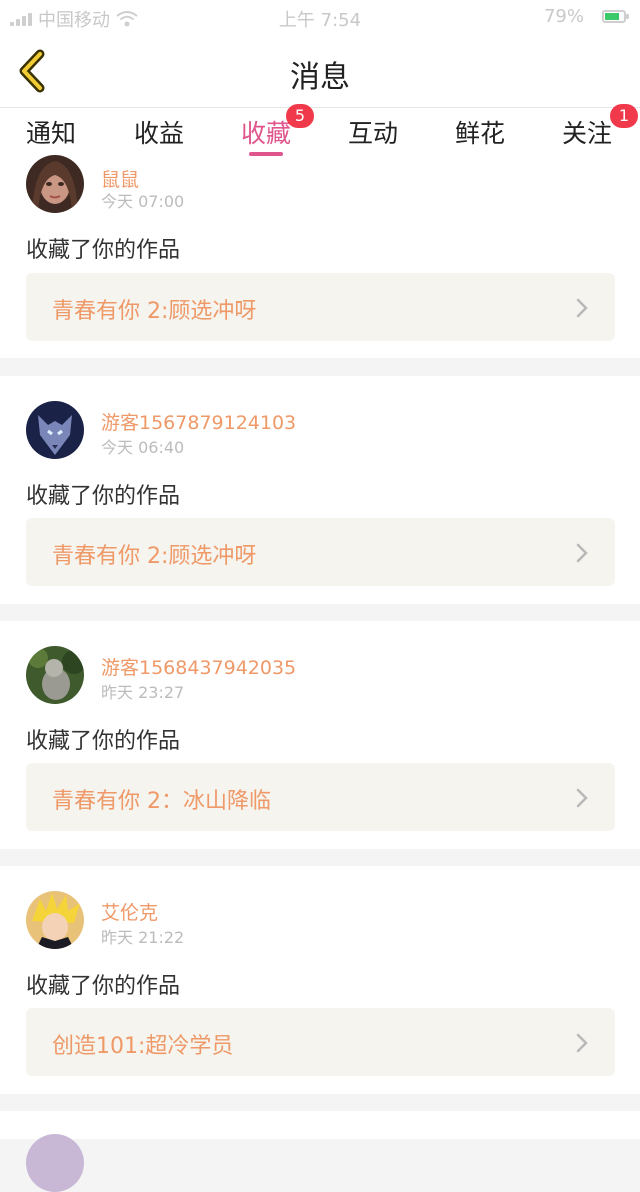 The width and height of the screenshot is (640, 1192). What do you see at coordinates (158, 133) in the screenshot?
I see `tab-label: 收益` at bounding box center [158, 133].